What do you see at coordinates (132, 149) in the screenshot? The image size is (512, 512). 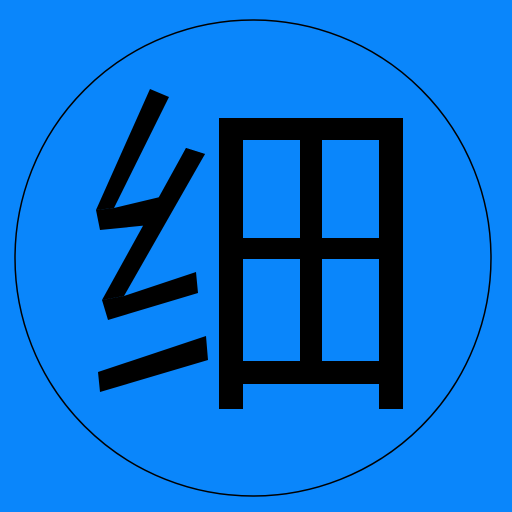 I see `radical-upper-stroke` at bounding box center [132, 149].